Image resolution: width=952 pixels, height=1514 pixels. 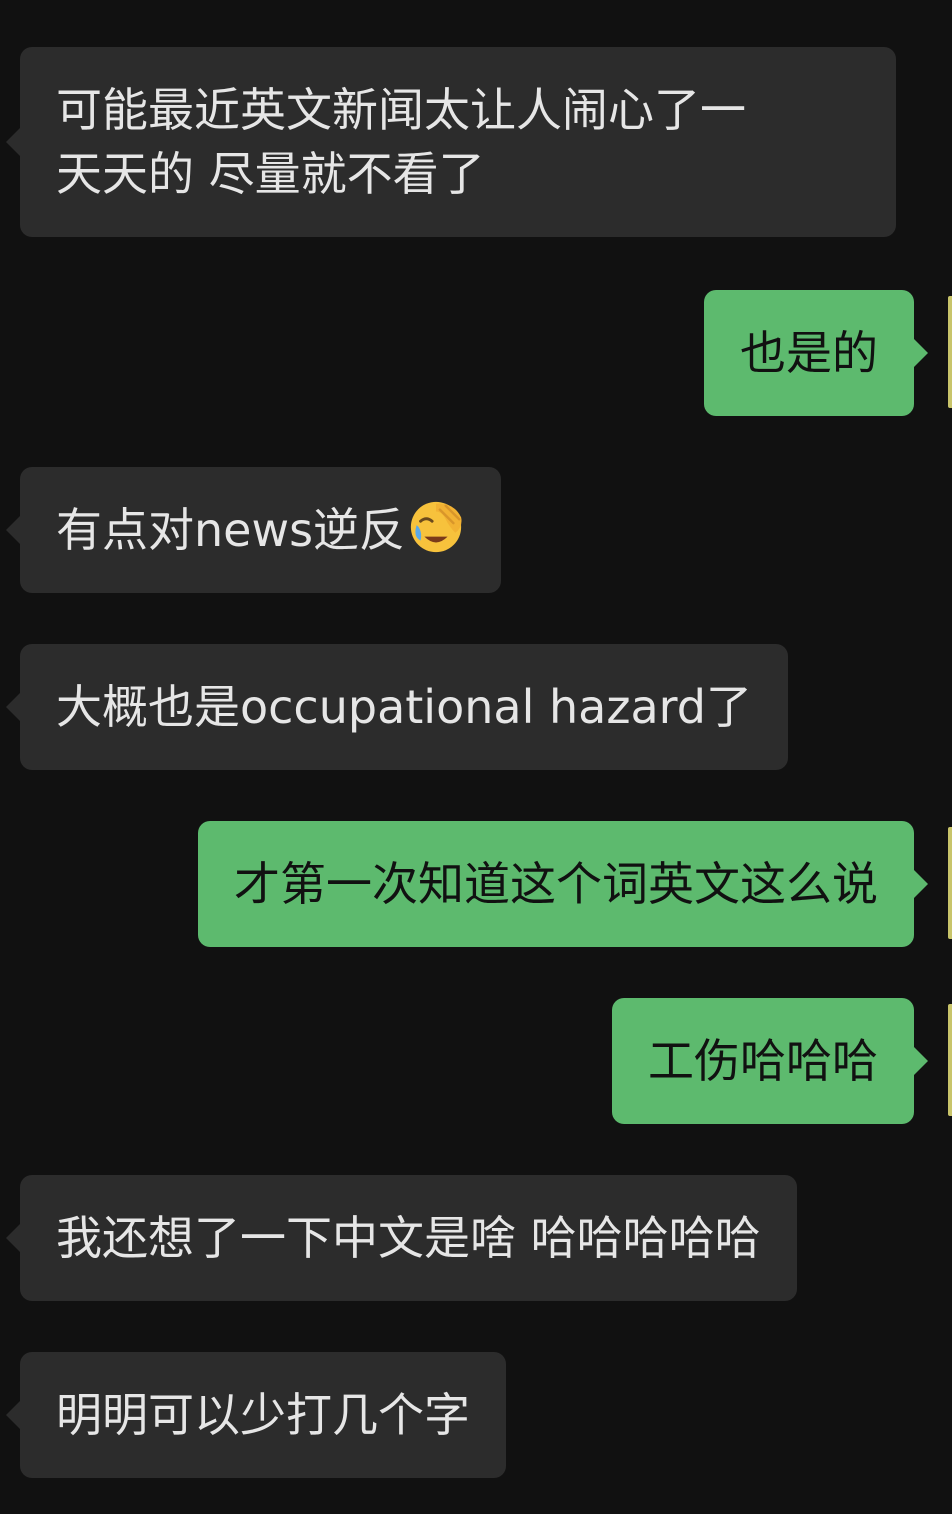 I want to click on message-text: 工伤哈哈哈, so click(x=763, y=1061).